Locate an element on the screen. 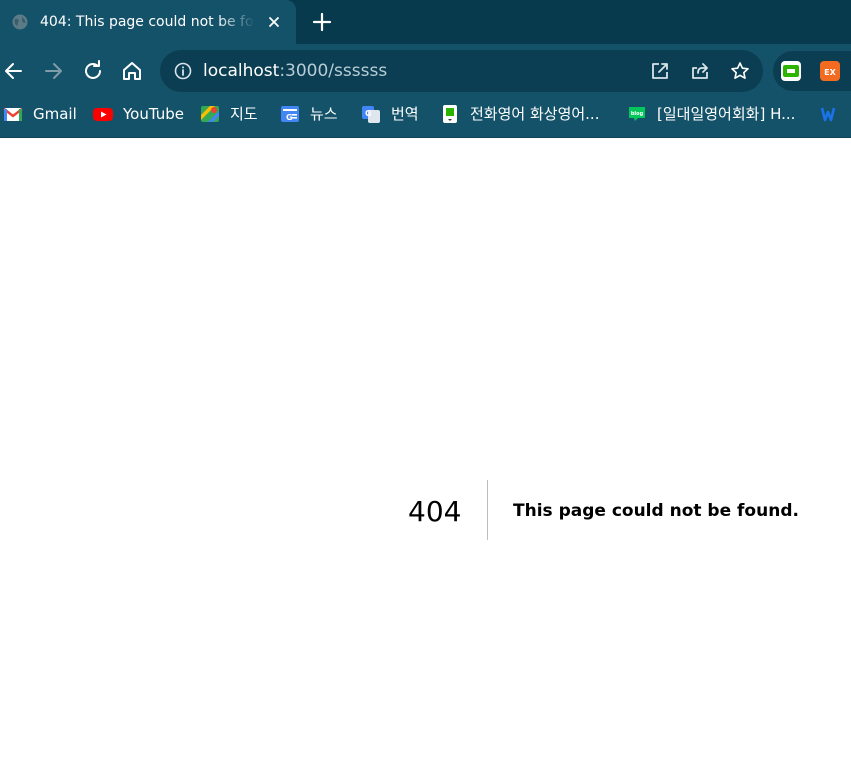  active-tab: 404: This page could not be found is located at coordinates (148, 22).